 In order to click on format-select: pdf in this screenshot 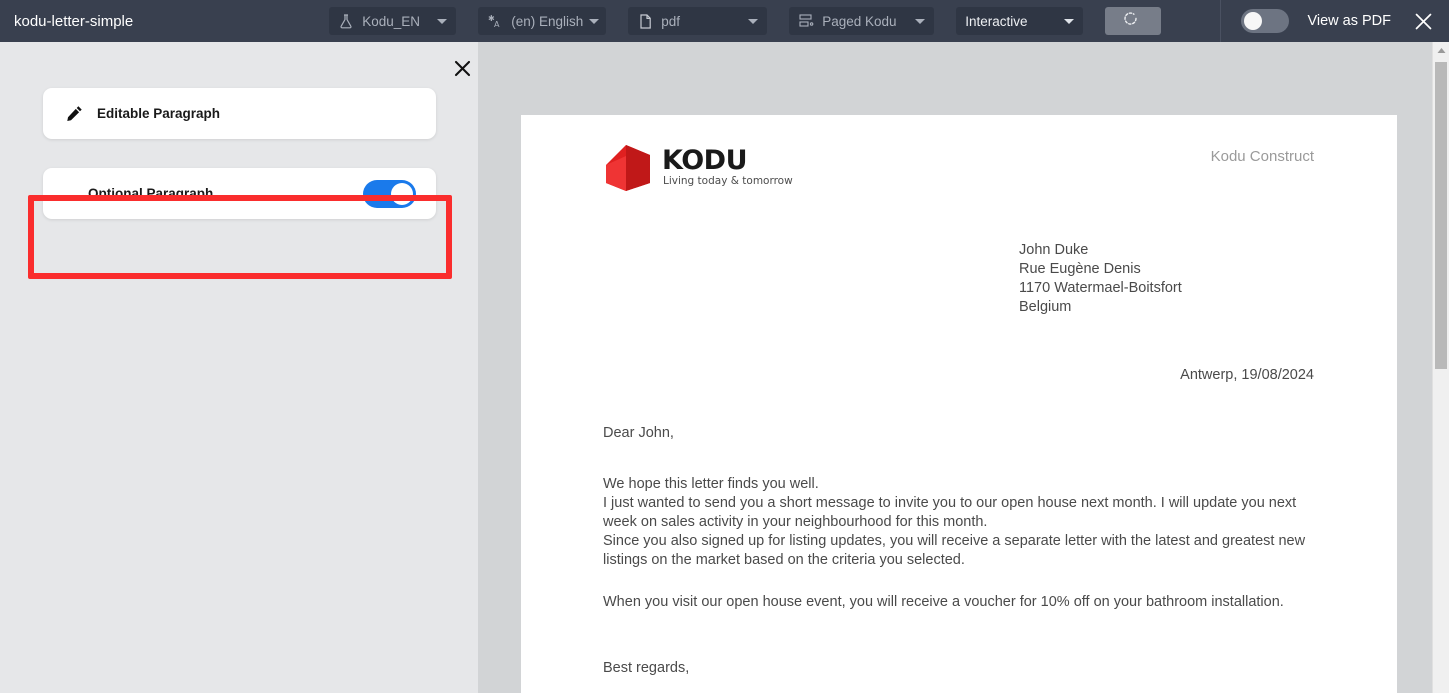, I will do `click(698, 21)`.